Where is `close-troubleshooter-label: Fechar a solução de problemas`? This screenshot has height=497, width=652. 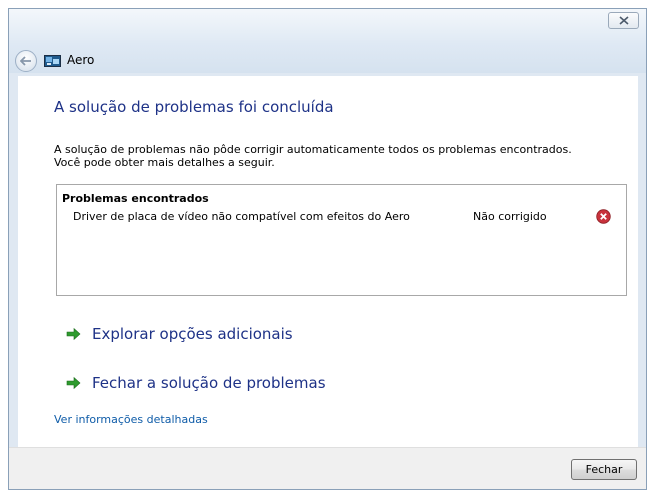 close-troubleshooter-label: Fechar a solução de problemas is located at coordinates (209, 383).